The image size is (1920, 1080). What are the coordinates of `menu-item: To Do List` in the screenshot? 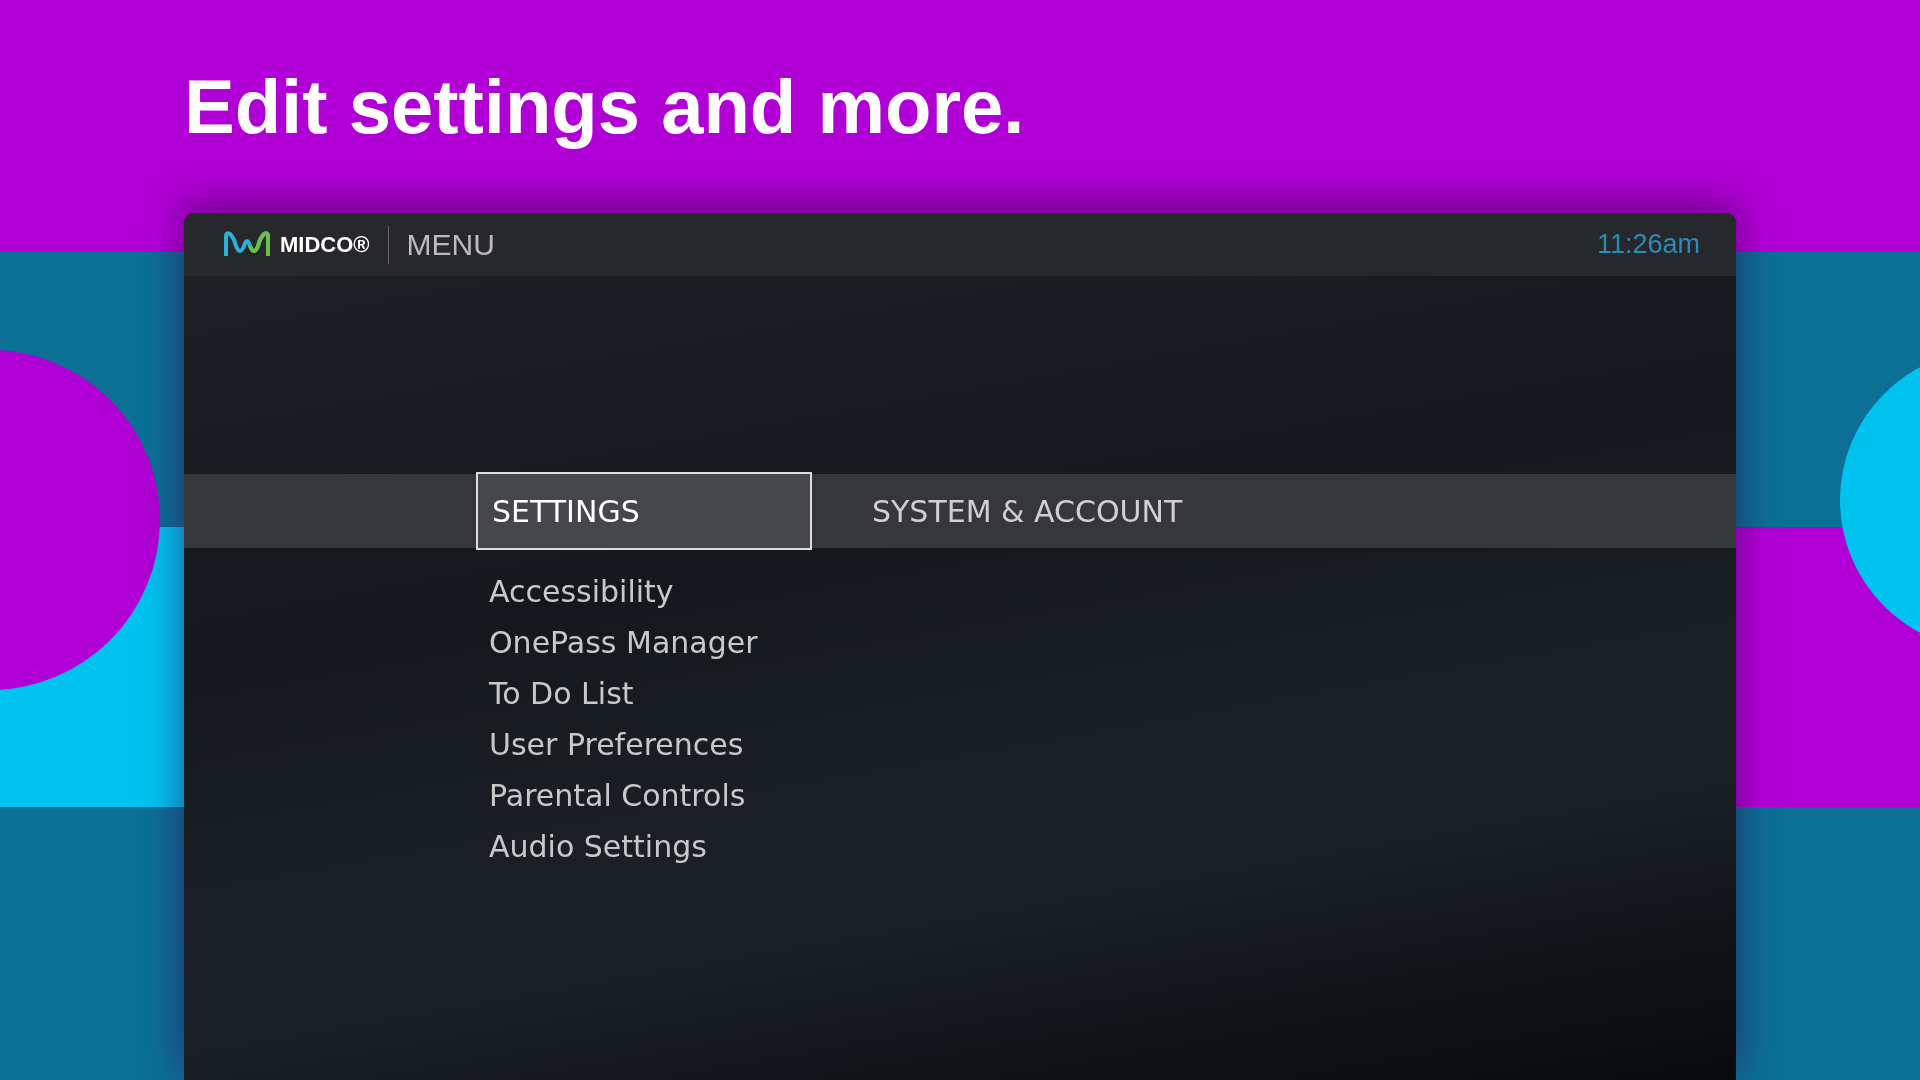 It's located at (1112, 693).